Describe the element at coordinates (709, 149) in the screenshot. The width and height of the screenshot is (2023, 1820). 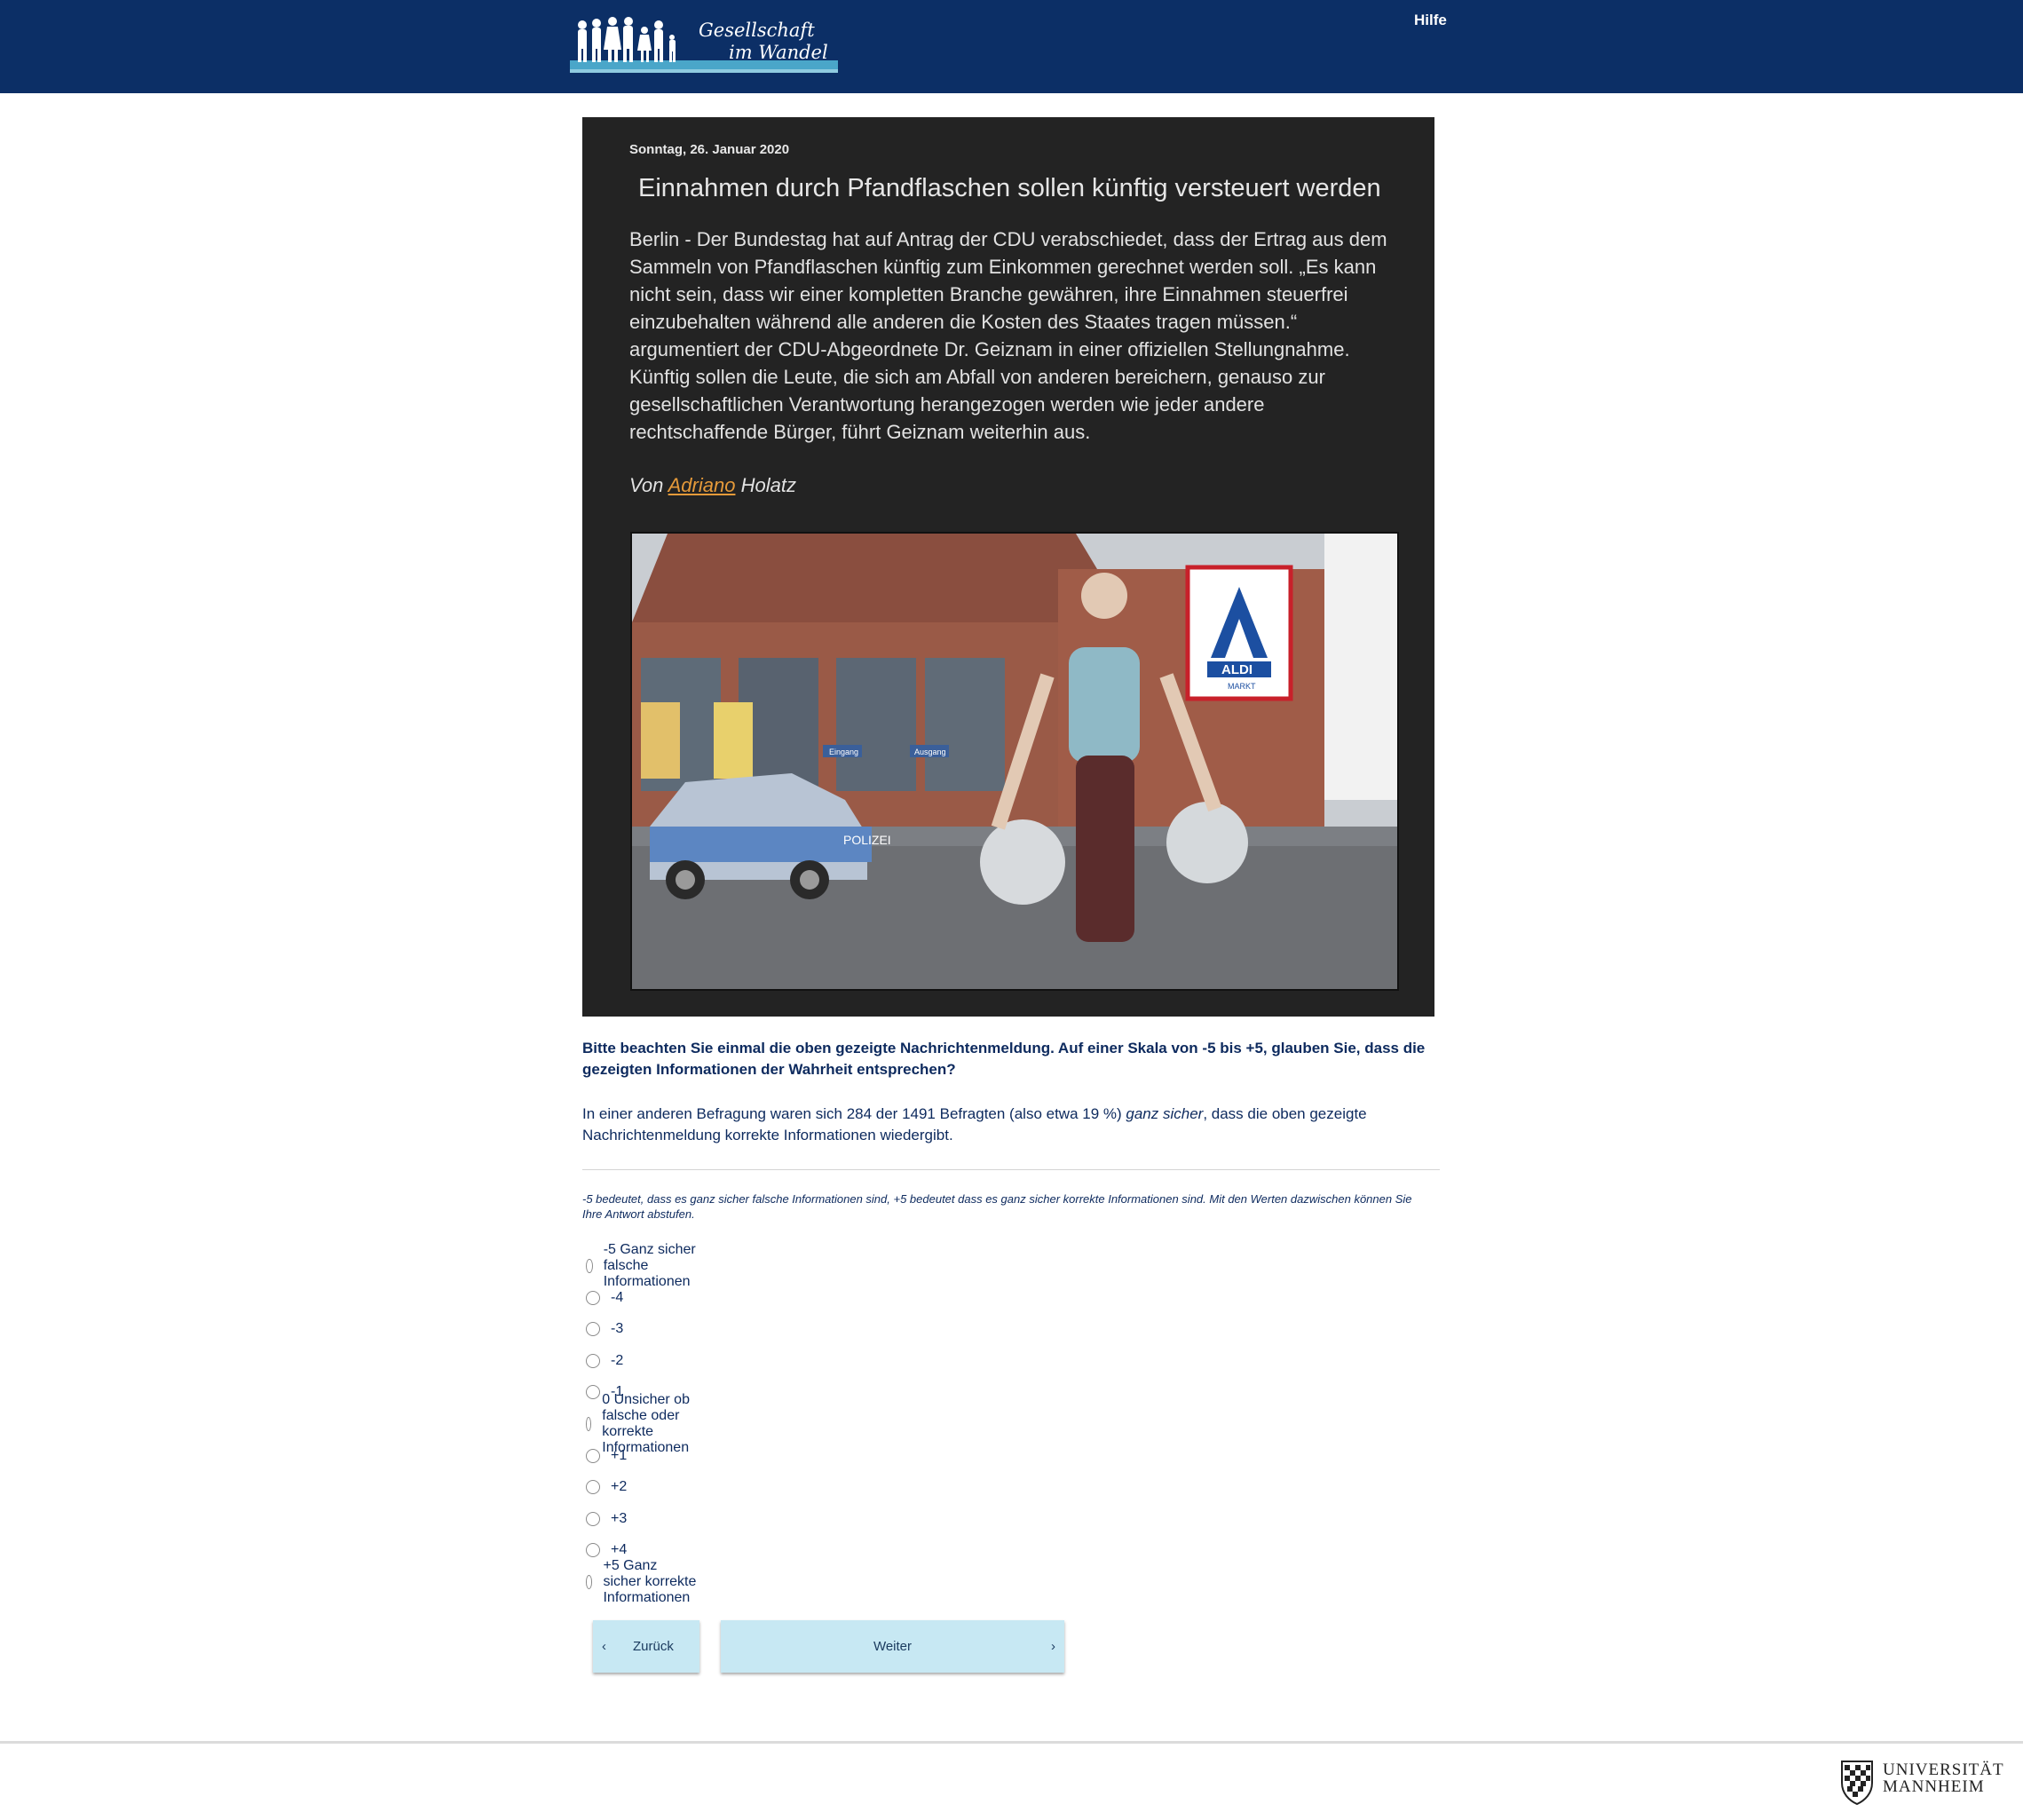
I see `article-date: Sonntag, 26. Januar 2020` at that location.